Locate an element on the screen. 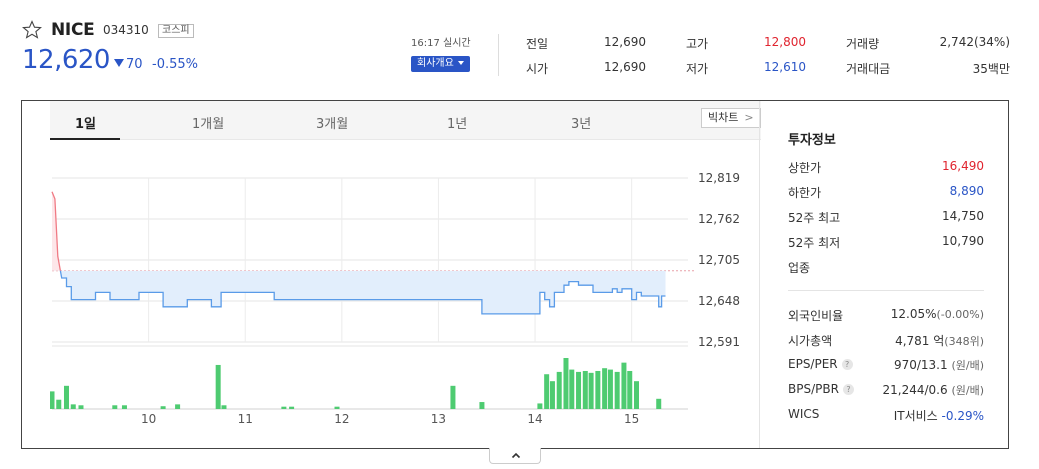 This screenshot has height=469, width=1039. x-tick-label: 14 is located at coordinates (534, 419).